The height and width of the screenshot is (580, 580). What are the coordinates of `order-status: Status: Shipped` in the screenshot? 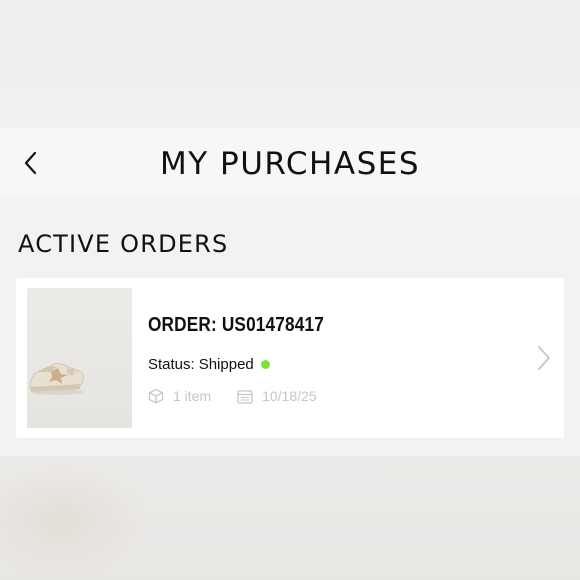 It's located at (209, 364).